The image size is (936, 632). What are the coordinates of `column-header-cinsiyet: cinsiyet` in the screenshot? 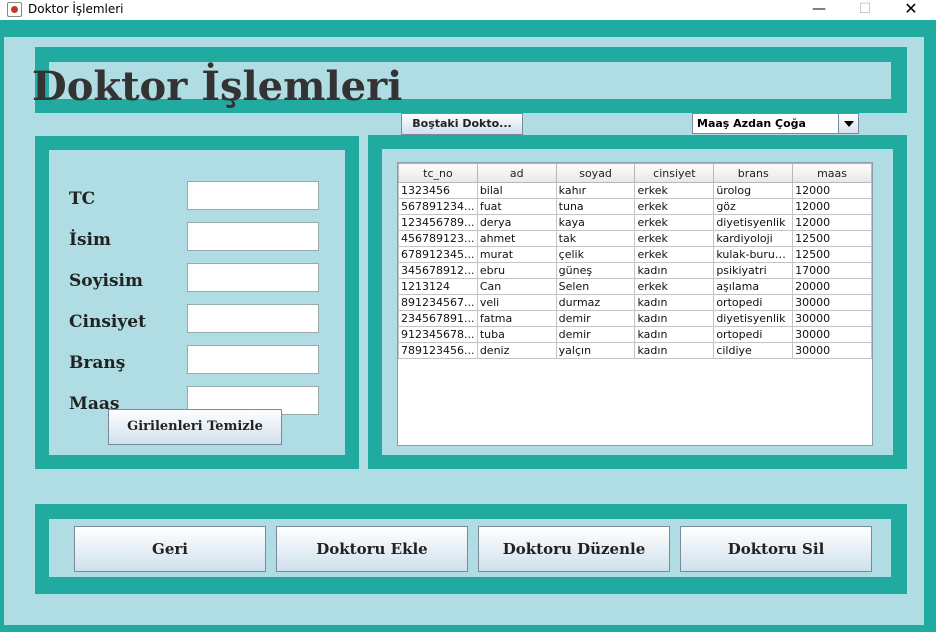 It's located at (674, 173).